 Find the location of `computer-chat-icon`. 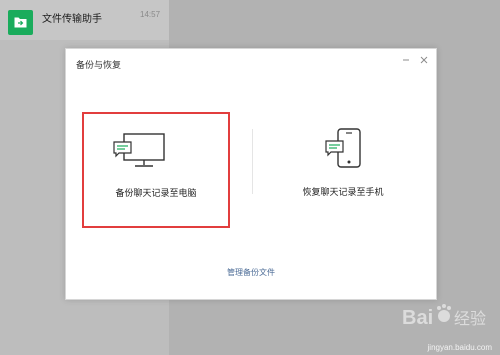

computer-chat-icon is located at coordinates (139, 150).